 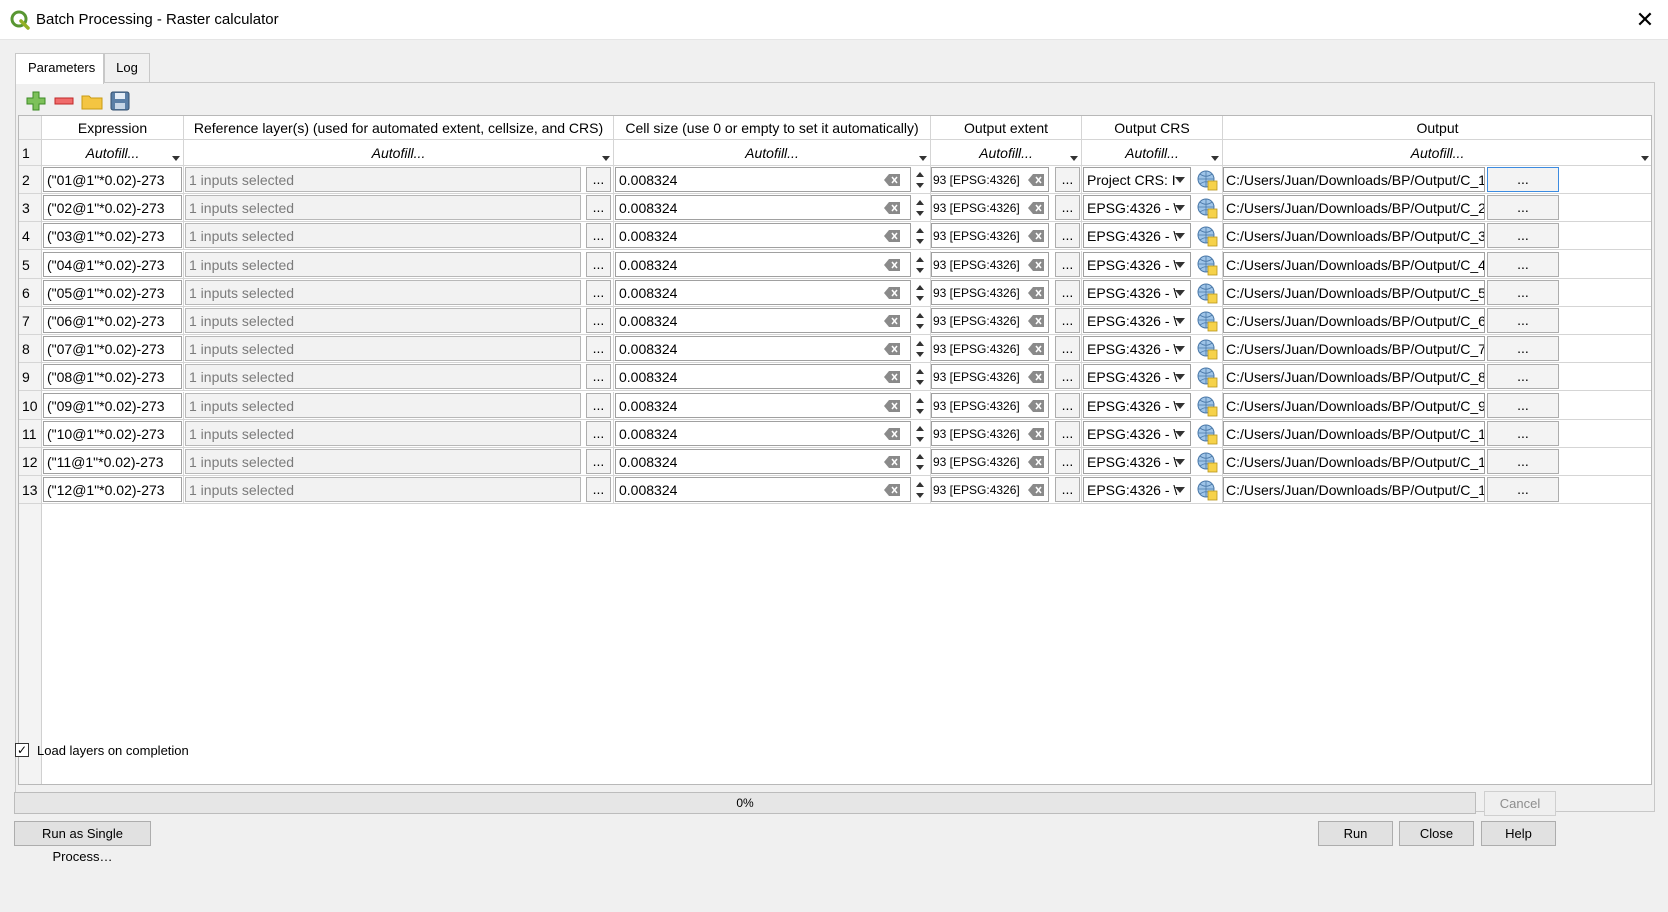 What do you see at coordinates (112, 264) in the screenshot?
I see `expression-input: ("04@1"*0.02)-273` at bounding box center [112, 264].